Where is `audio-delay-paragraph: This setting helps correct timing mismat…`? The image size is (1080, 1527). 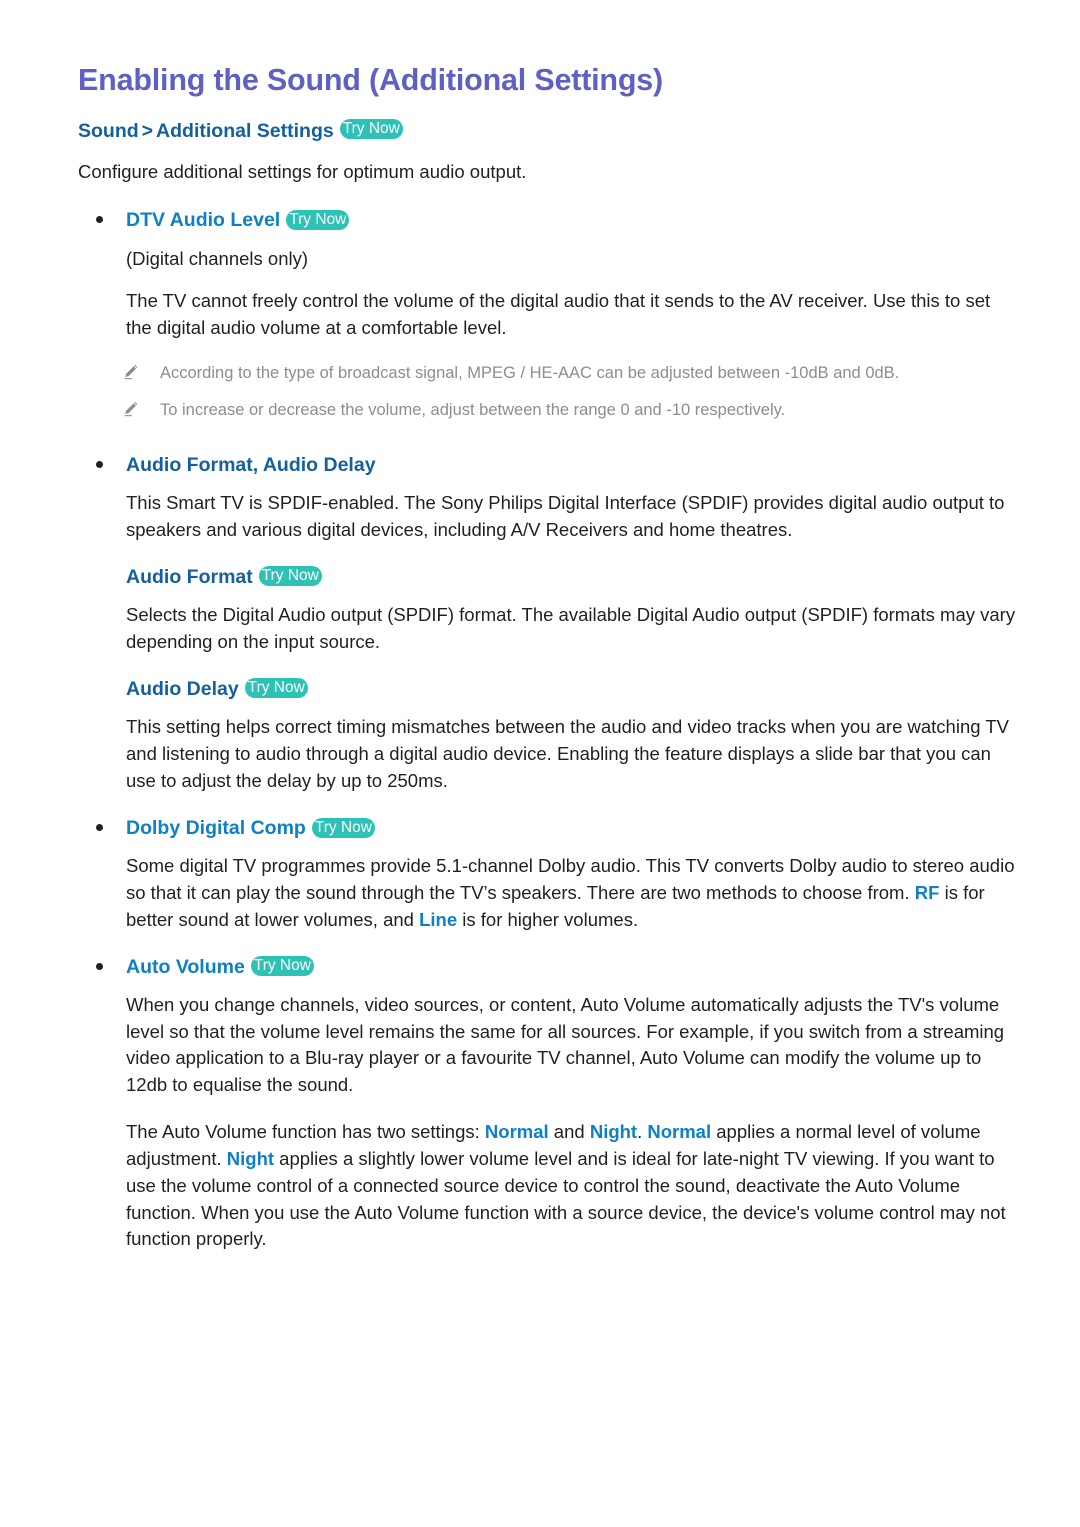
audio-delay-paragraph: This setting helps correct timing mismat… is located at coordinates (567, 753).